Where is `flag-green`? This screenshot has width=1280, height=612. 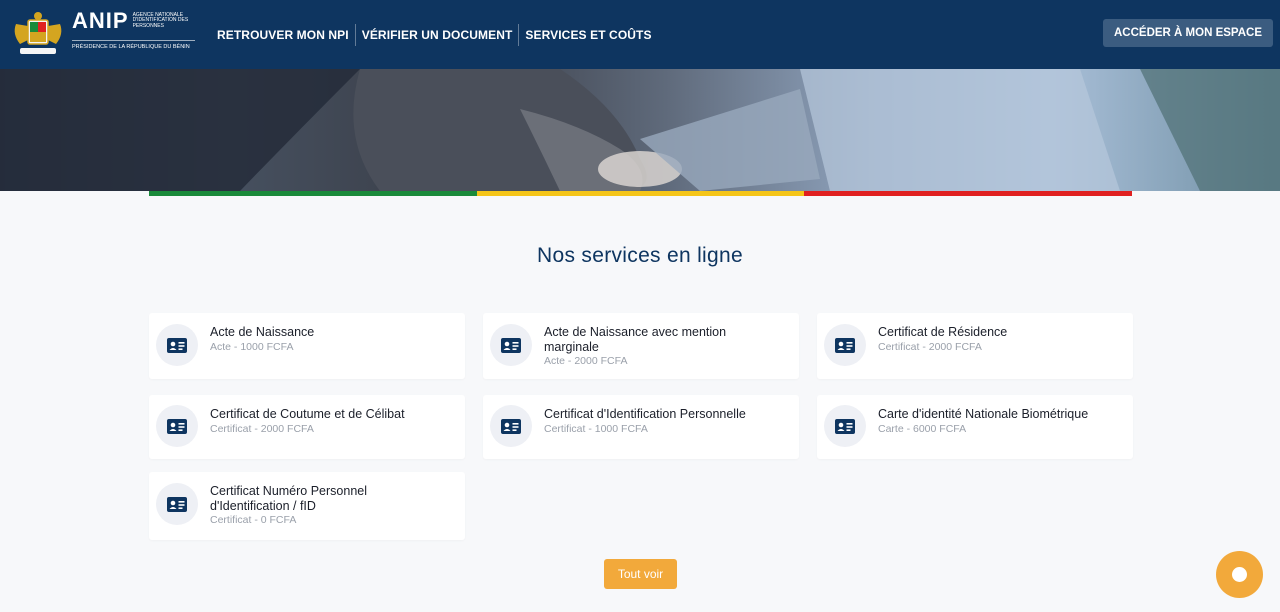
flag-green is located at coordinates (313, 193).